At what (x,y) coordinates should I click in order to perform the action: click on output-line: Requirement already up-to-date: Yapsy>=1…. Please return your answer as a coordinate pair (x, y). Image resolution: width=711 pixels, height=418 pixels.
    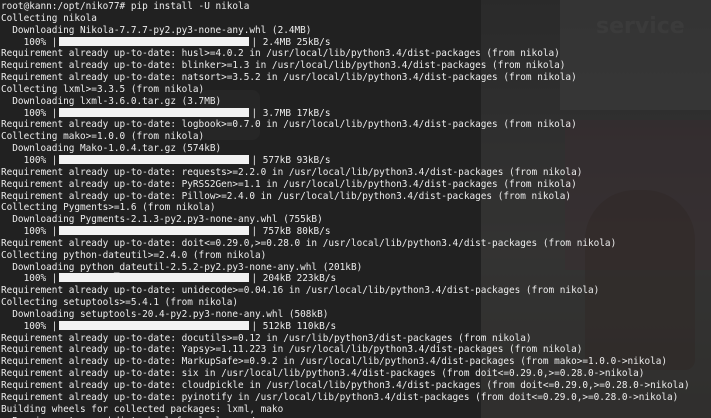
    Looking at the image, I should click on (292, 350).